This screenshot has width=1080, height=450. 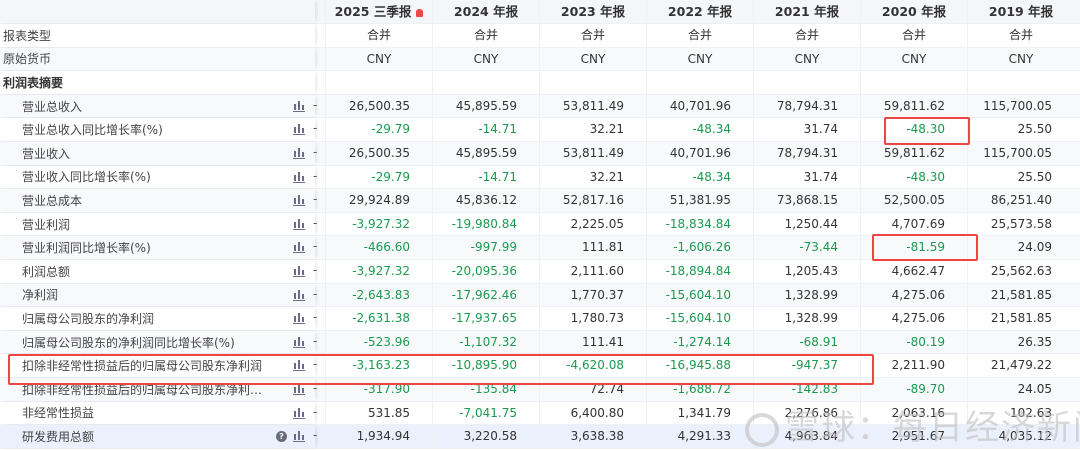 What do you see at coordinates (420, 12) in the screenshot?
I see `bell-icon` at bounding box center [420, 12].